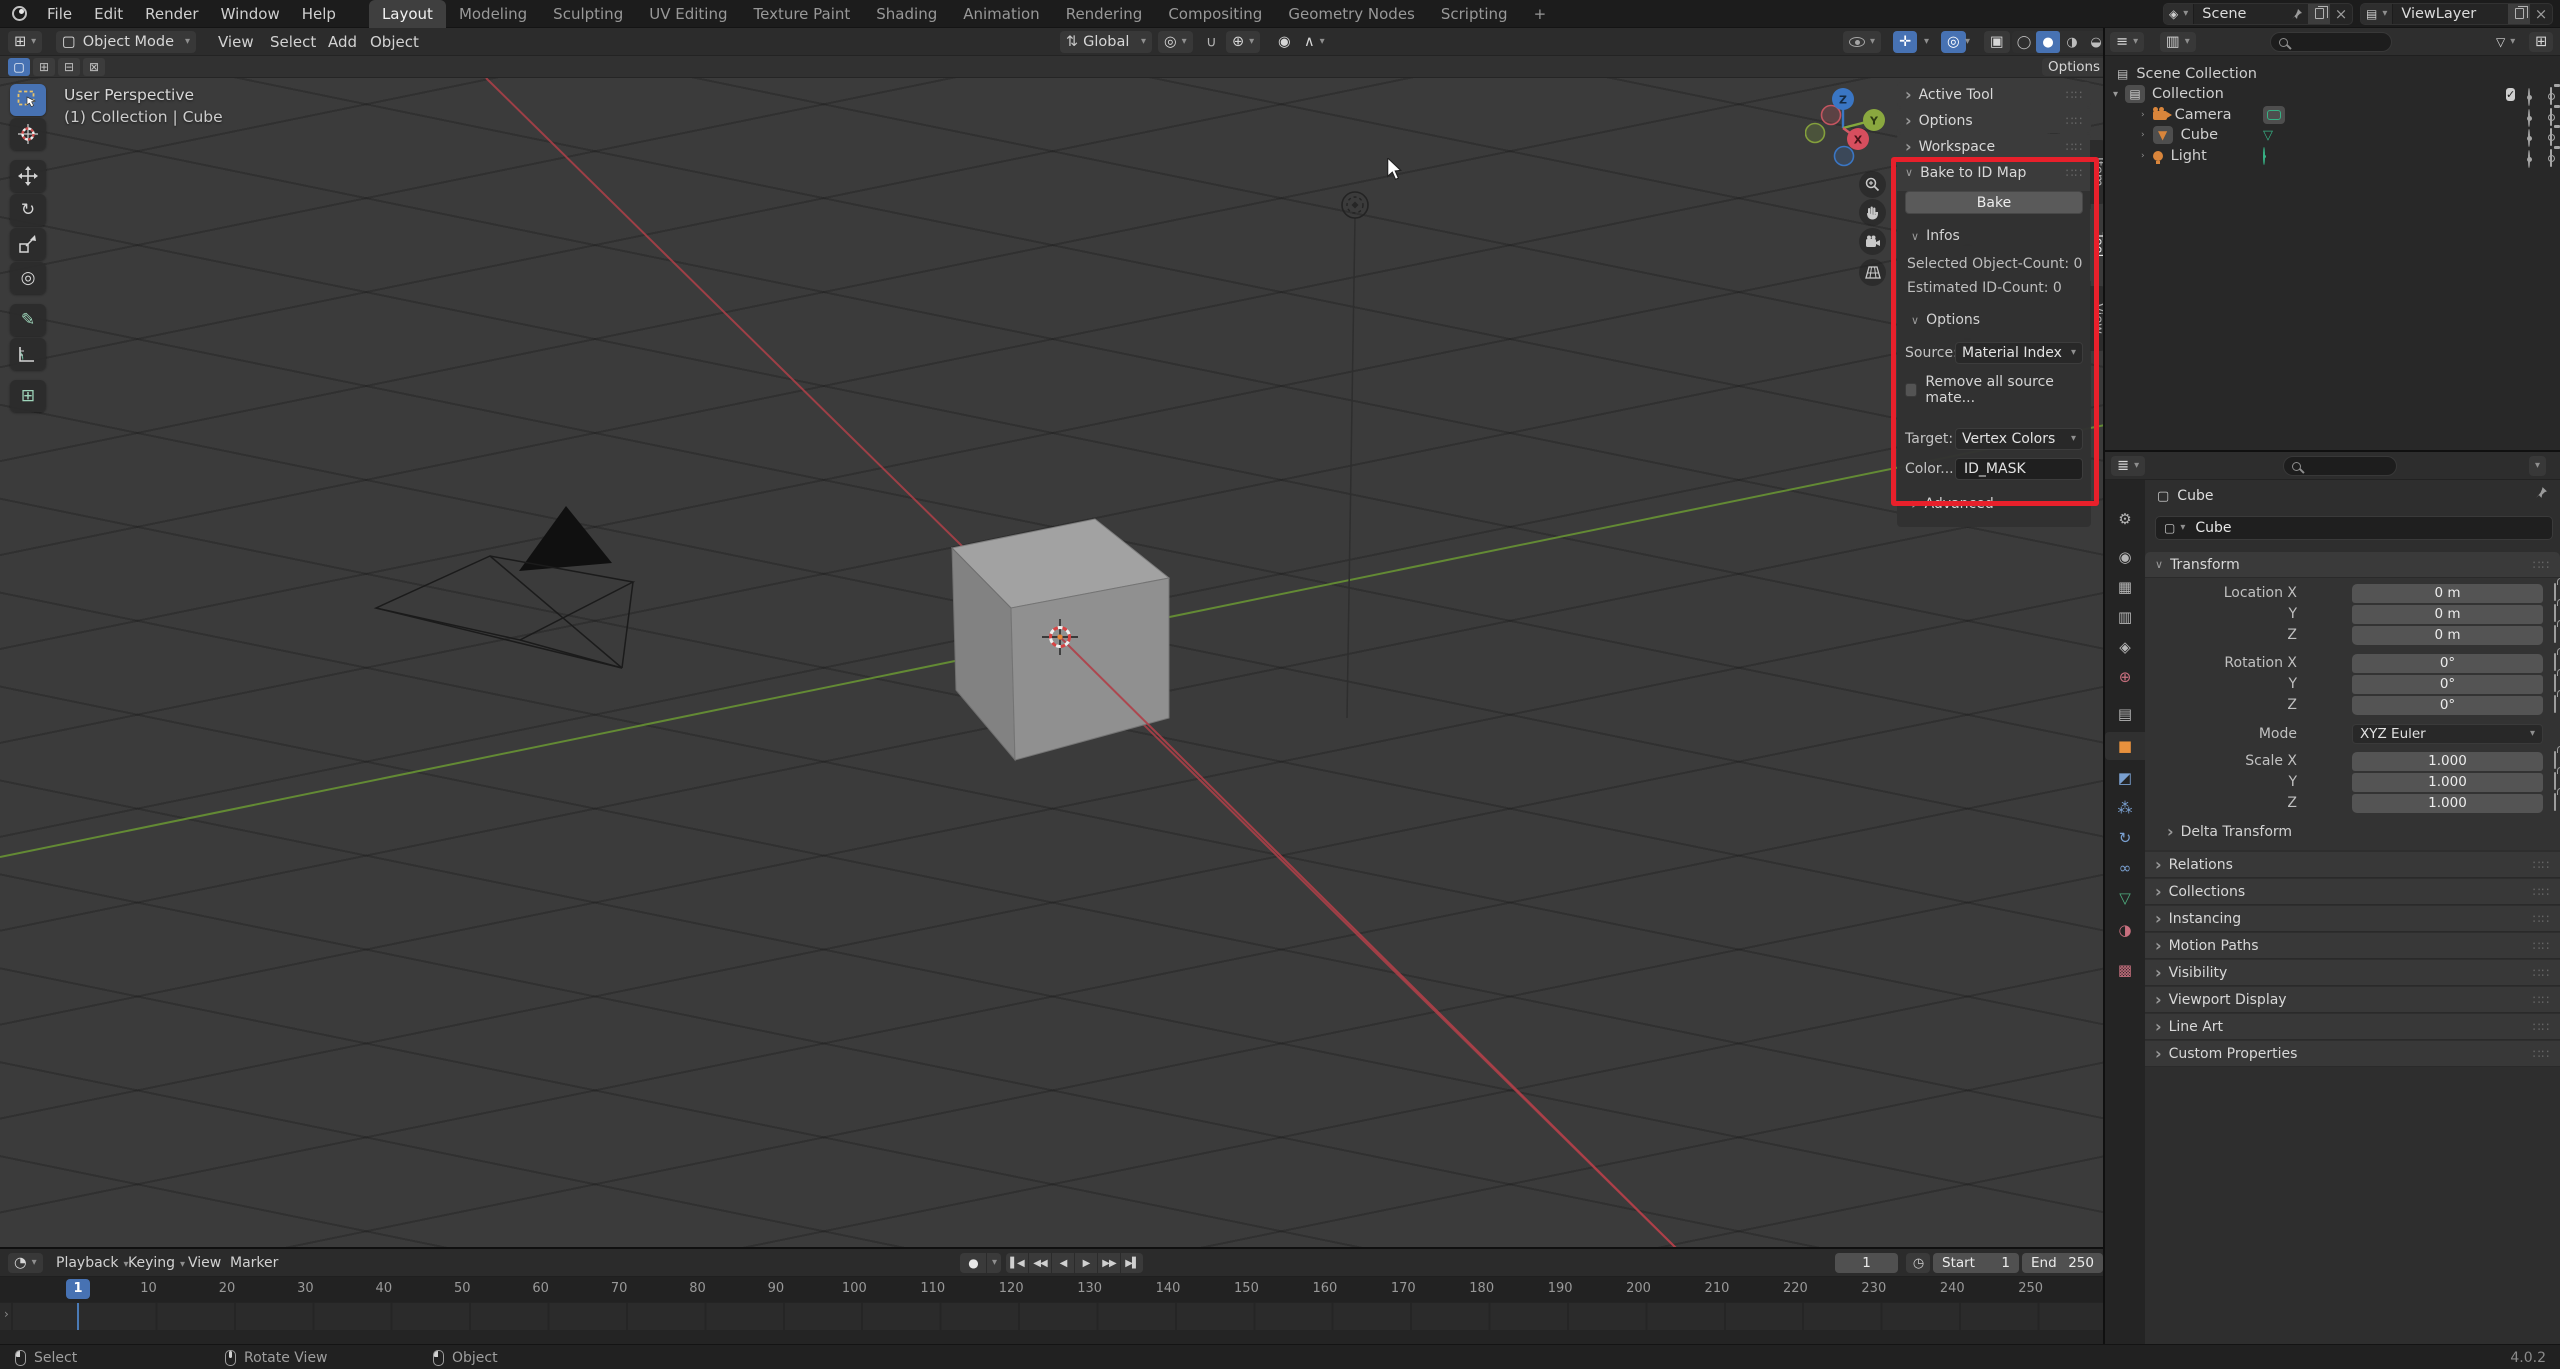 The height and width of the screenshot is (1369, 2560). Describe the element at coordinates (2019, 439) in the screenshot. I see `target-dropdown: Vertex Colors ▾` at that location.